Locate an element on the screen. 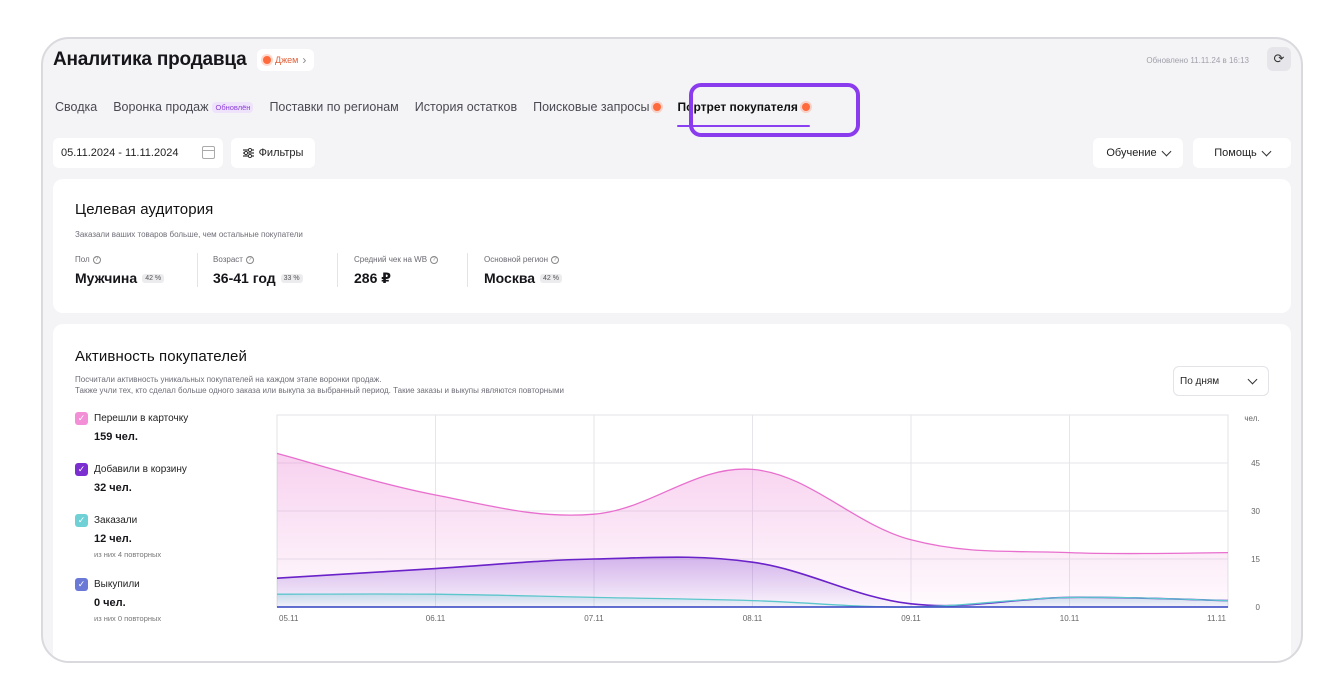 This screenshot has width=1344, height=700. refresh-button: ⟳ is located at coordinates (1279, 59).